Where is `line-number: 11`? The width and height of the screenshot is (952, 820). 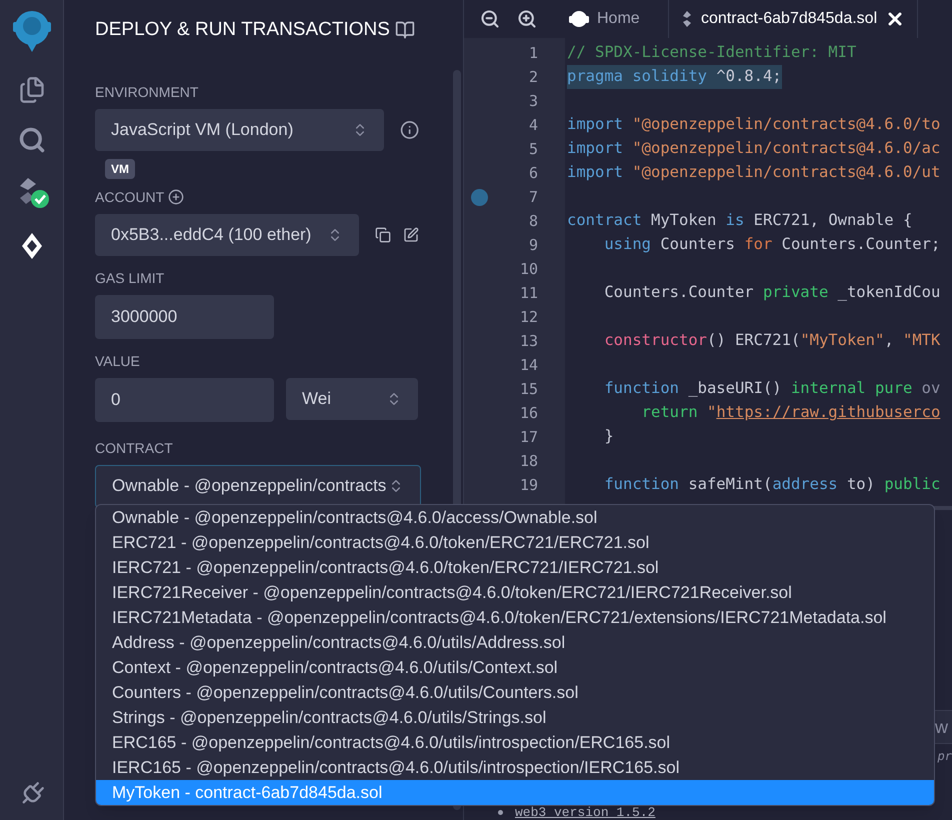 line-number: 11 is located at coordinates (529, 293).